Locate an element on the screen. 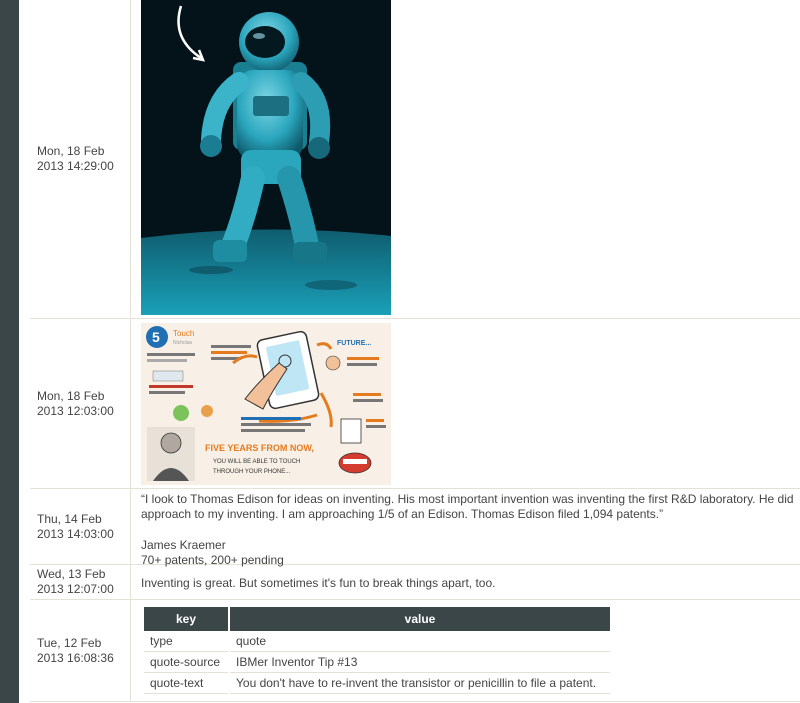  astronaut-illustration is located at coordinates (266, 157).